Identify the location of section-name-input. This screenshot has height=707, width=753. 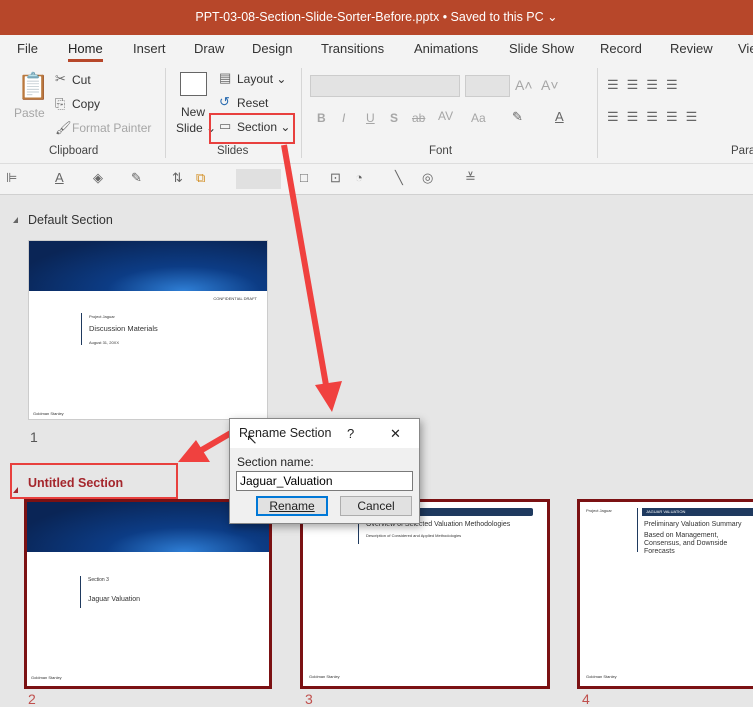
(324, 481).